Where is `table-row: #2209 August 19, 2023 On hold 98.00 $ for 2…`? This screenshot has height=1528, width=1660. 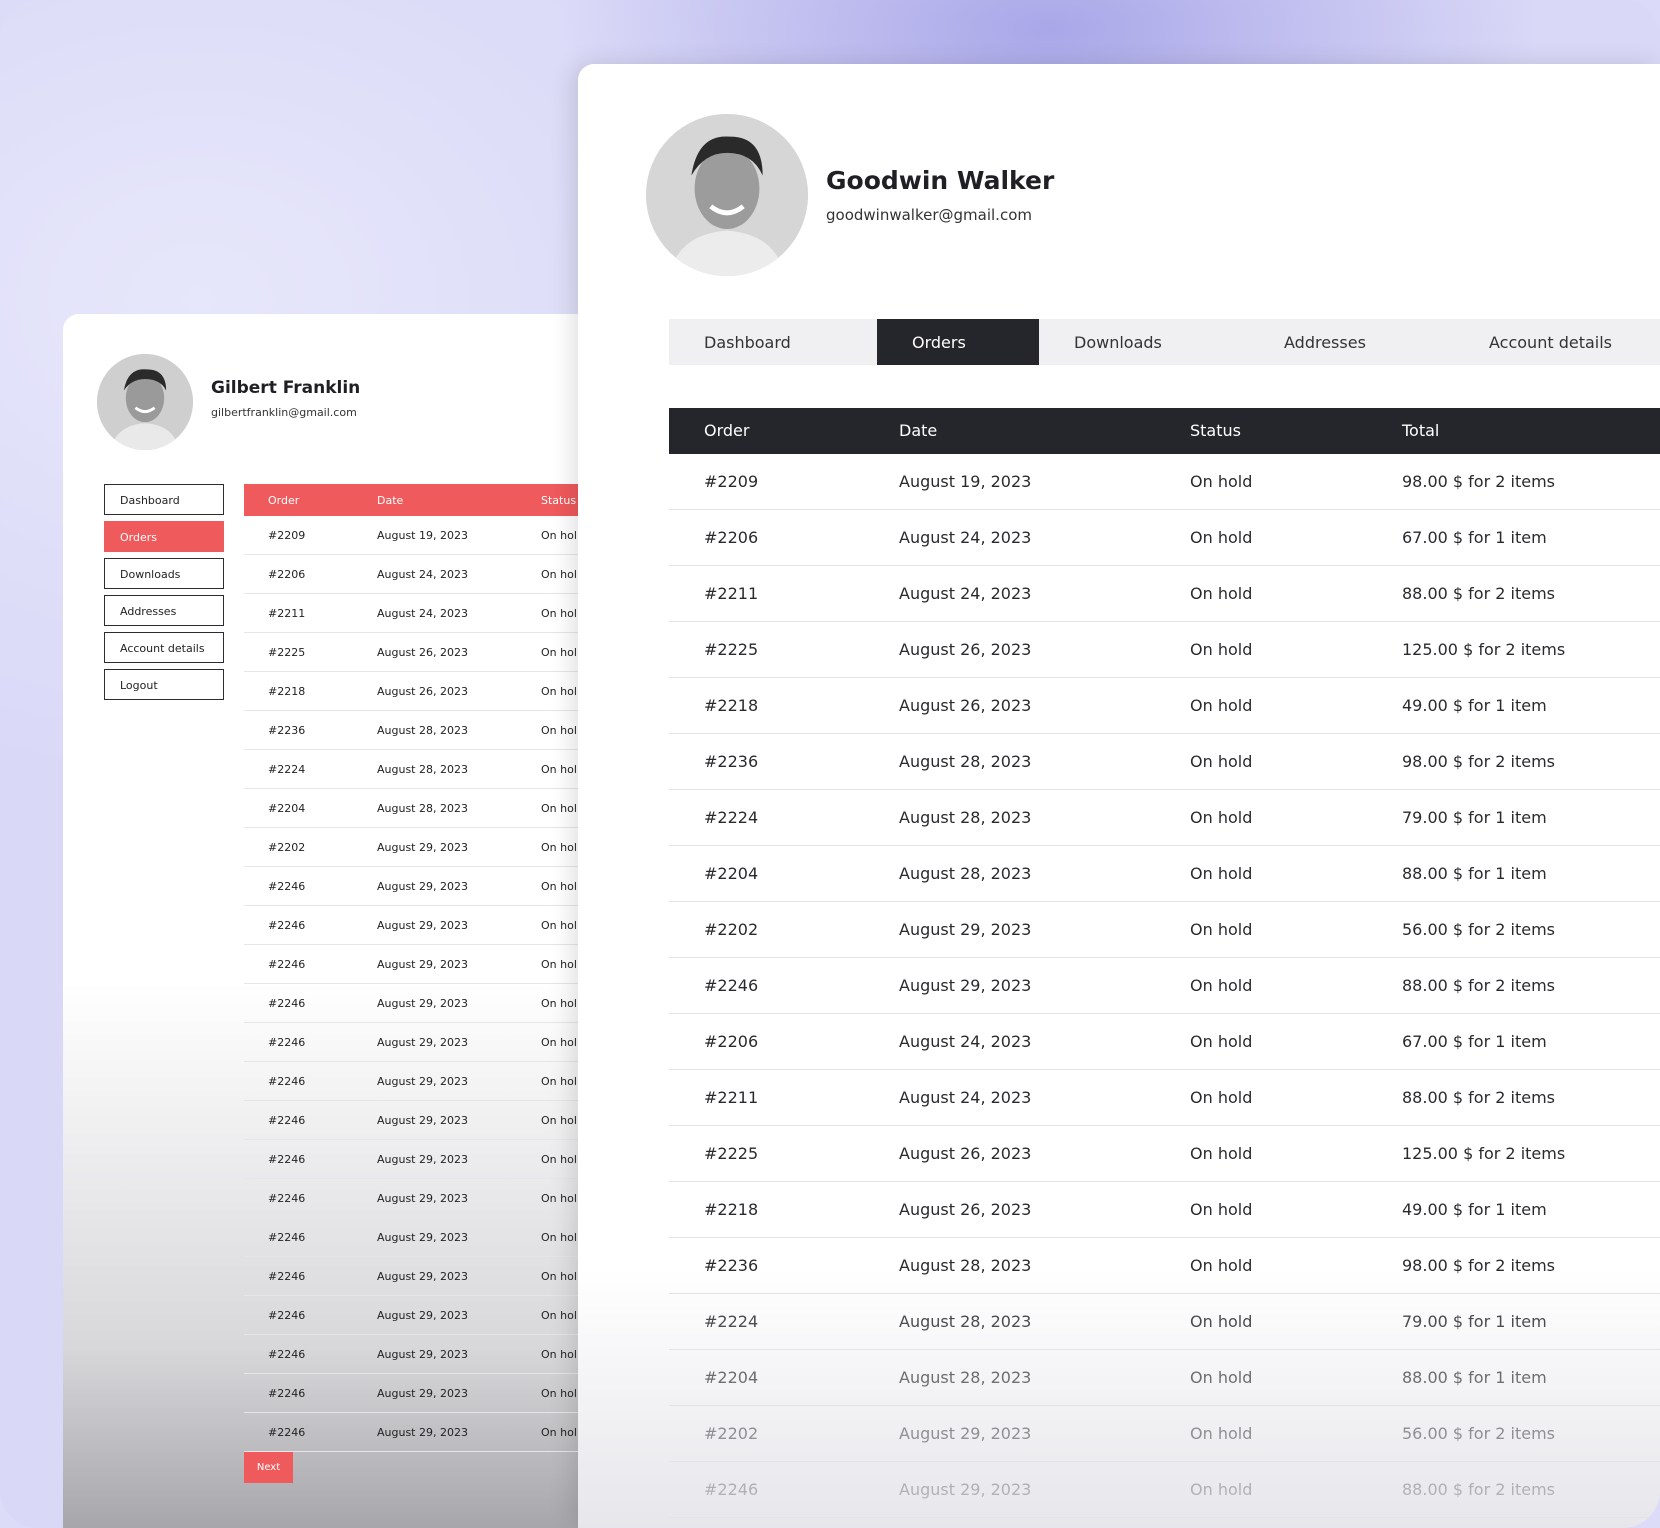 table-row: #2209 August 19, 2023 On hold 98.00 $ for 2… is located at coordinates (1164, 482).